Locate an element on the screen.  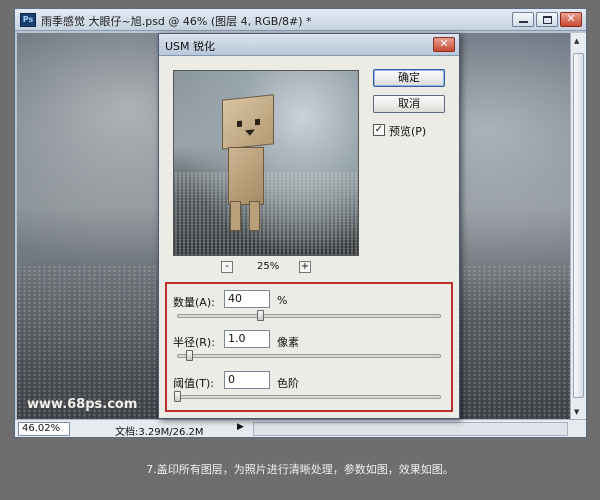
zoom-field: 46.02% is located at coordinates (44, 429).